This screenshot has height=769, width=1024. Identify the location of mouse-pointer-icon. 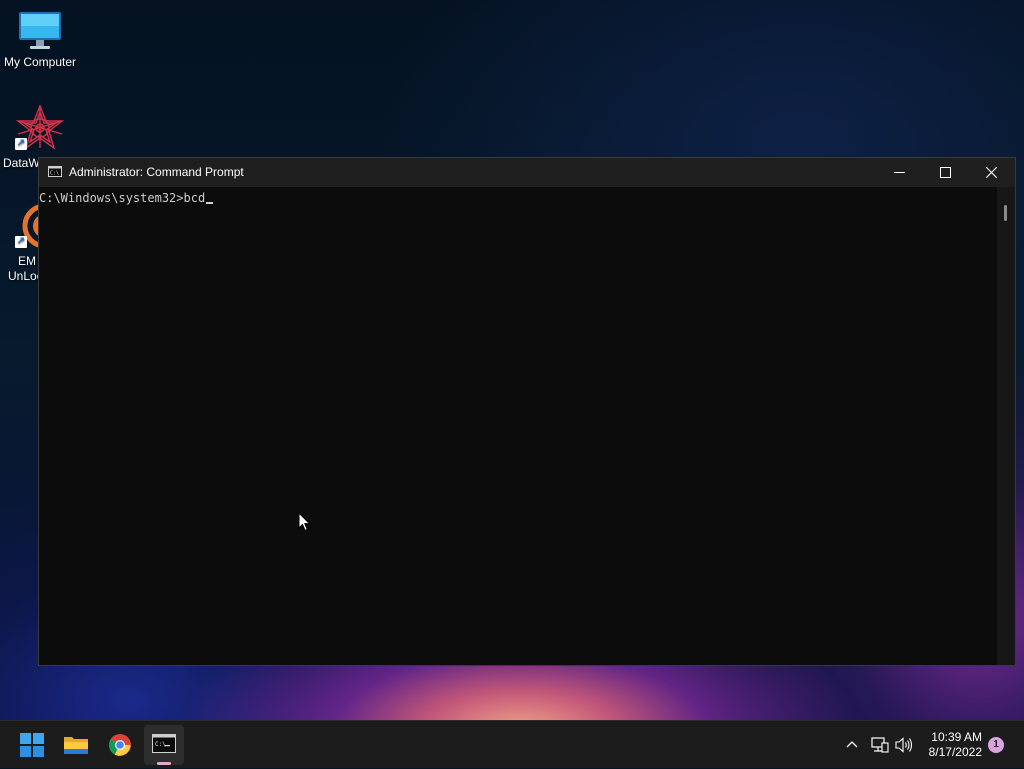
(304, 522).